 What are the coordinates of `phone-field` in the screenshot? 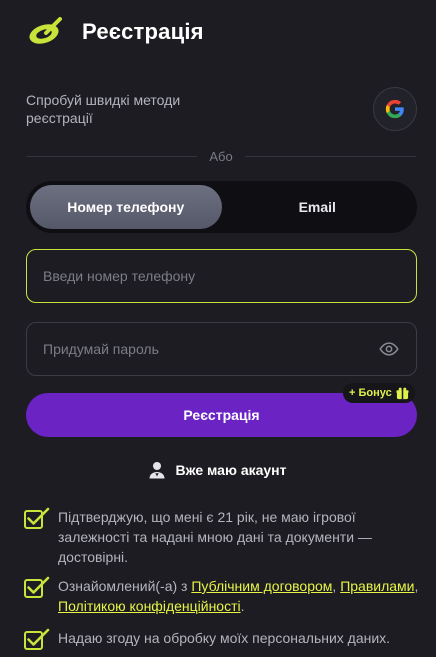 It's located at (221, 276).